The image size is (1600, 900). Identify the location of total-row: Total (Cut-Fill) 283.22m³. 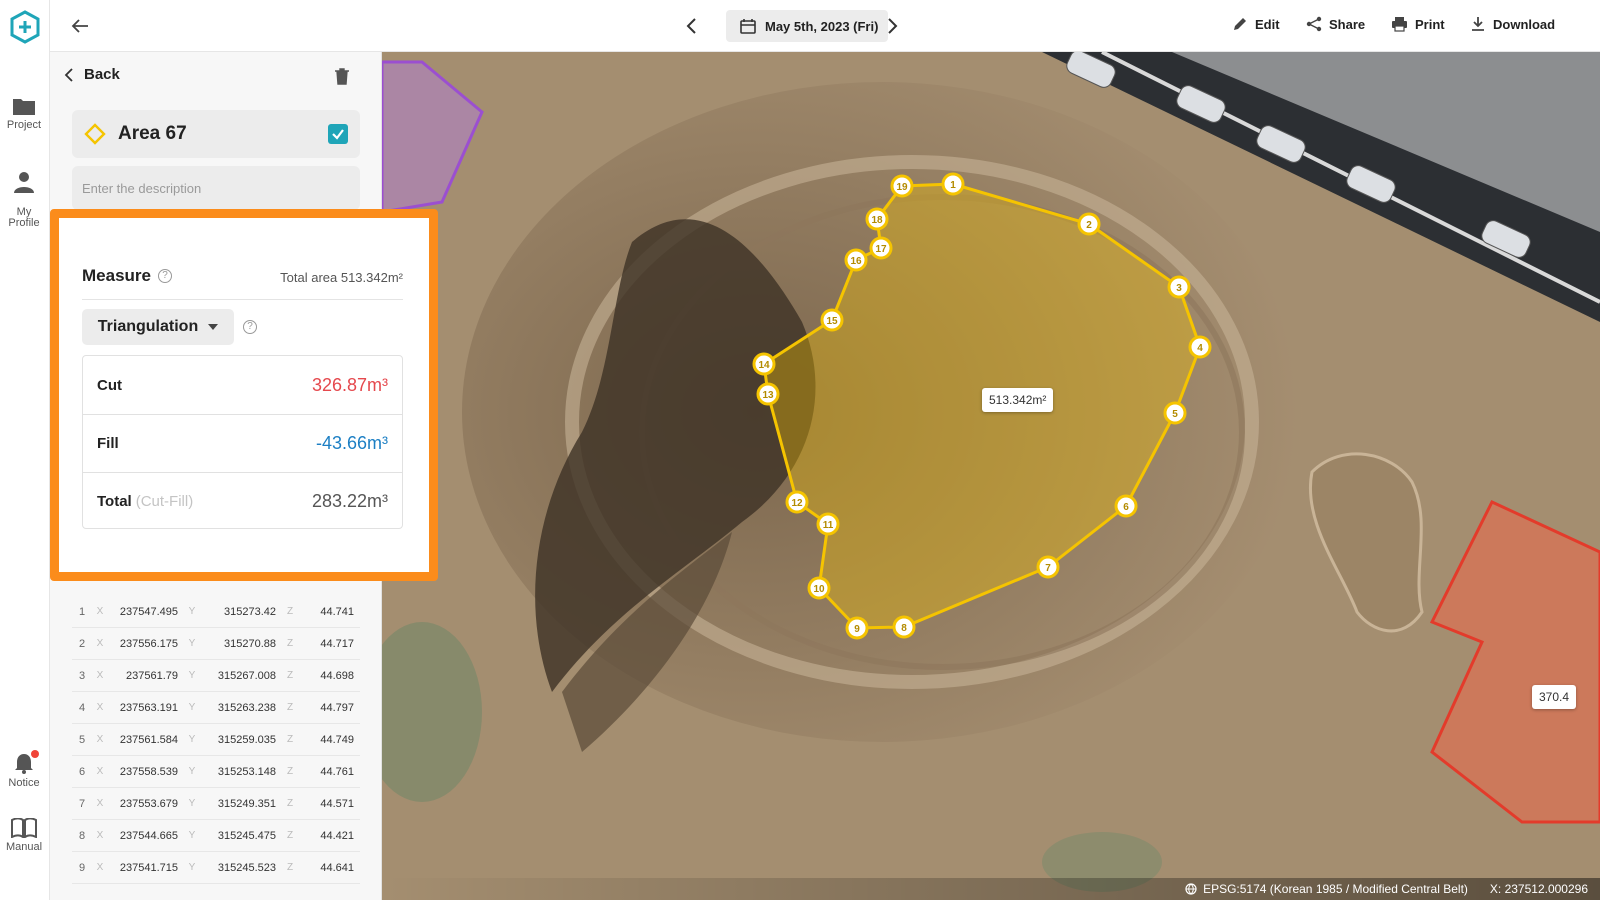
(242, 501).